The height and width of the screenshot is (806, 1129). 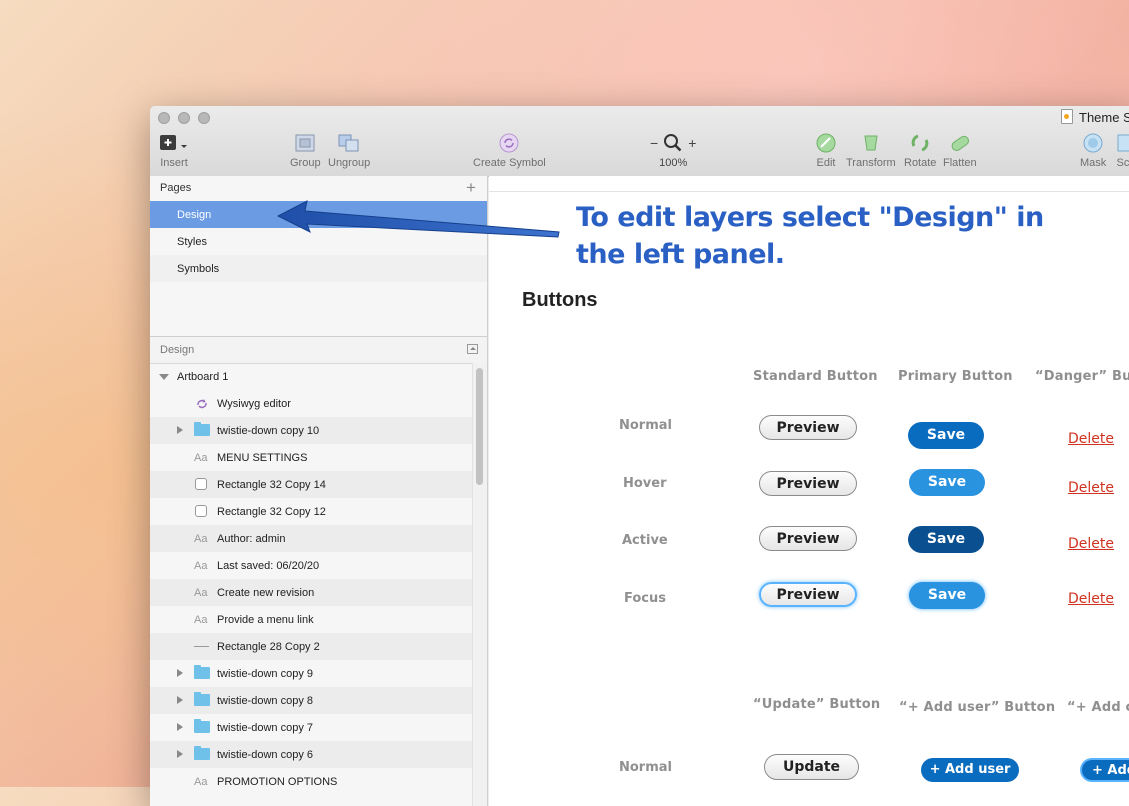 I want to click on flatten-button: Flatten, so click(x=960, y=150).